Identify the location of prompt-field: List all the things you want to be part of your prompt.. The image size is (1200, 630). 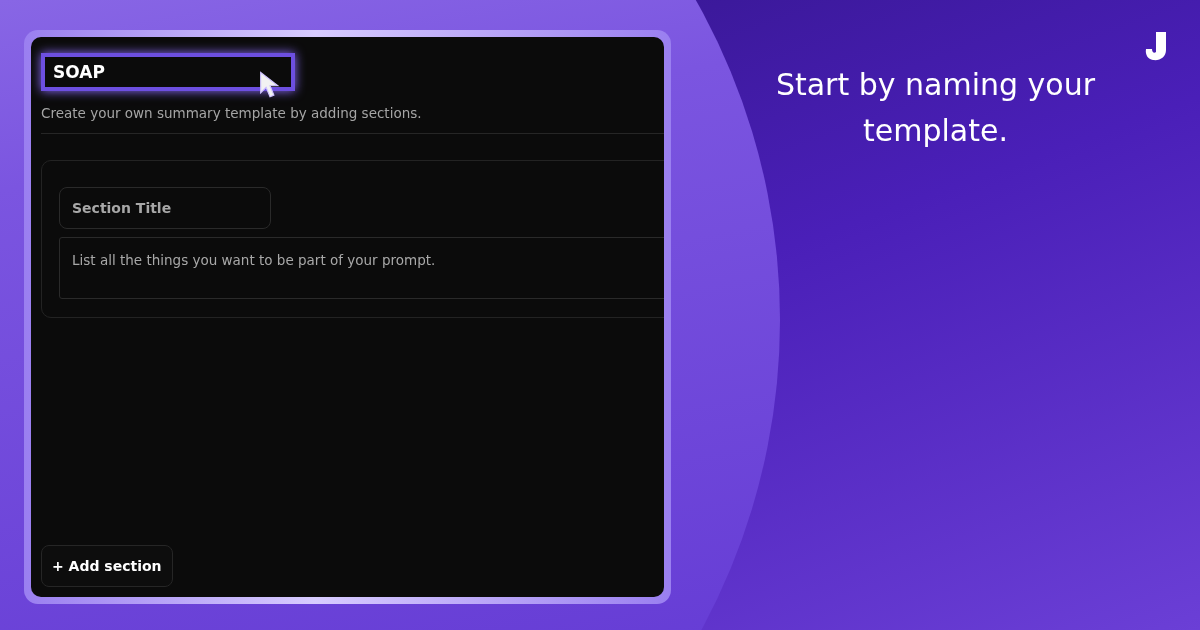
(361, 268).